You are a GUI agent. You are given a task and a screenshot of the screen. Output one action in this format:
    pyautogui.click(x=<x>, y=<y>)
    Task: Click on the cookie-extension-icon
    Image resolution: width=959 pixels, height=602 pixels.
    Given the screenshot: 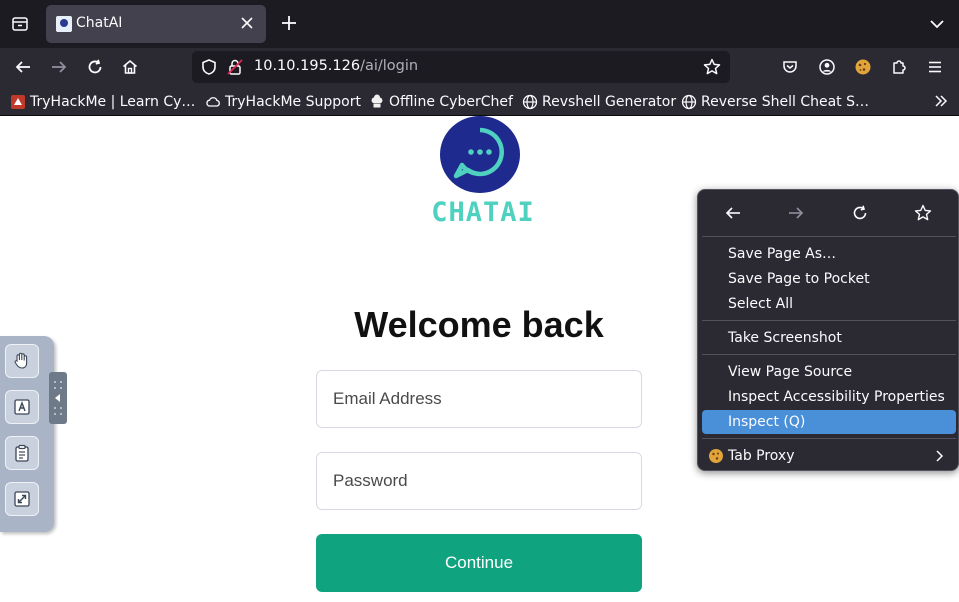 What is the action you would take?
    pyautogui.click(x=863, y=67)
    